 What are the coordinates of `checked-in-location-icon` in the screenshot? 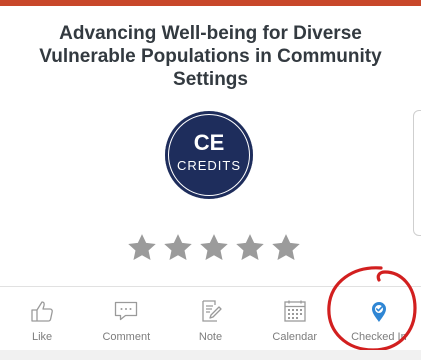 It's located at (378, 312).